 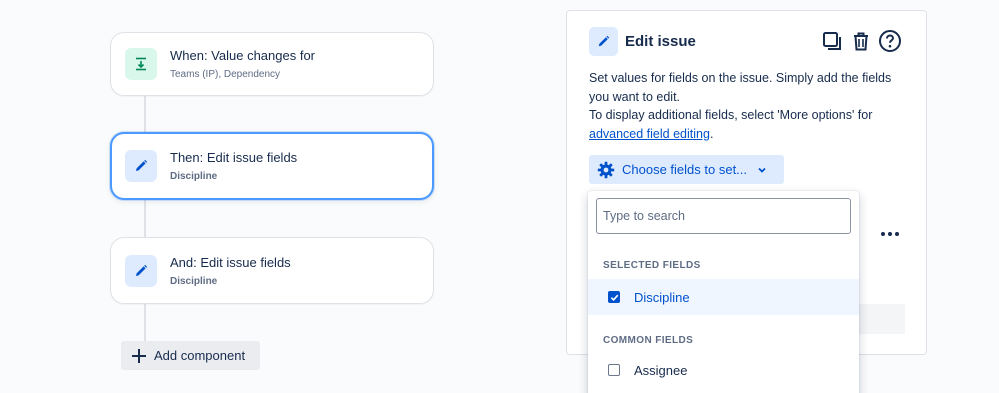 What do you see at coordinates (662, 297) in the screenshot?
I see `field-option-label: Discipline` at bounding box center [662, 297].